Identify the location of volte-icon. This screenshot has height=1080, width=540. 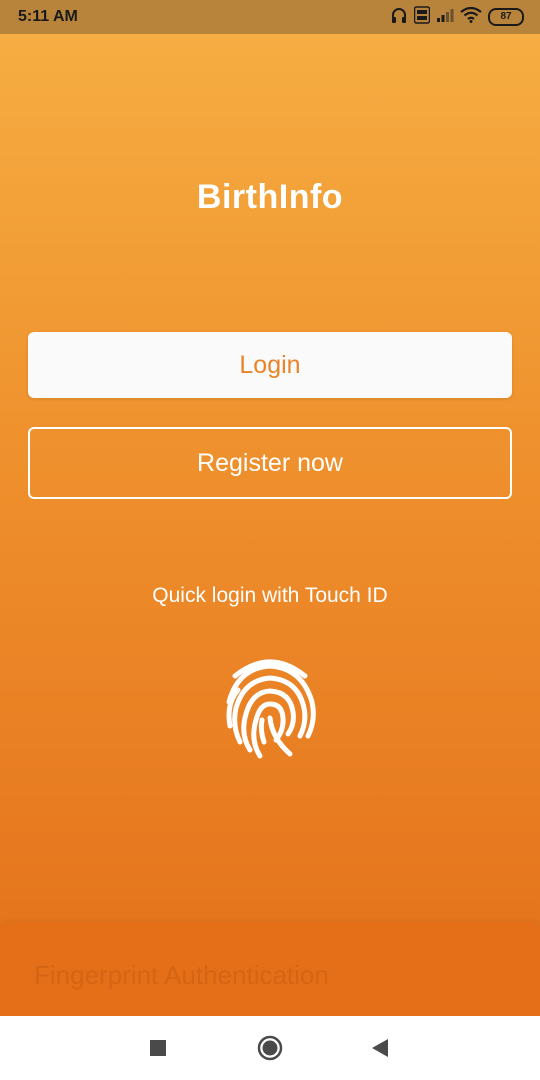
(422, 17).